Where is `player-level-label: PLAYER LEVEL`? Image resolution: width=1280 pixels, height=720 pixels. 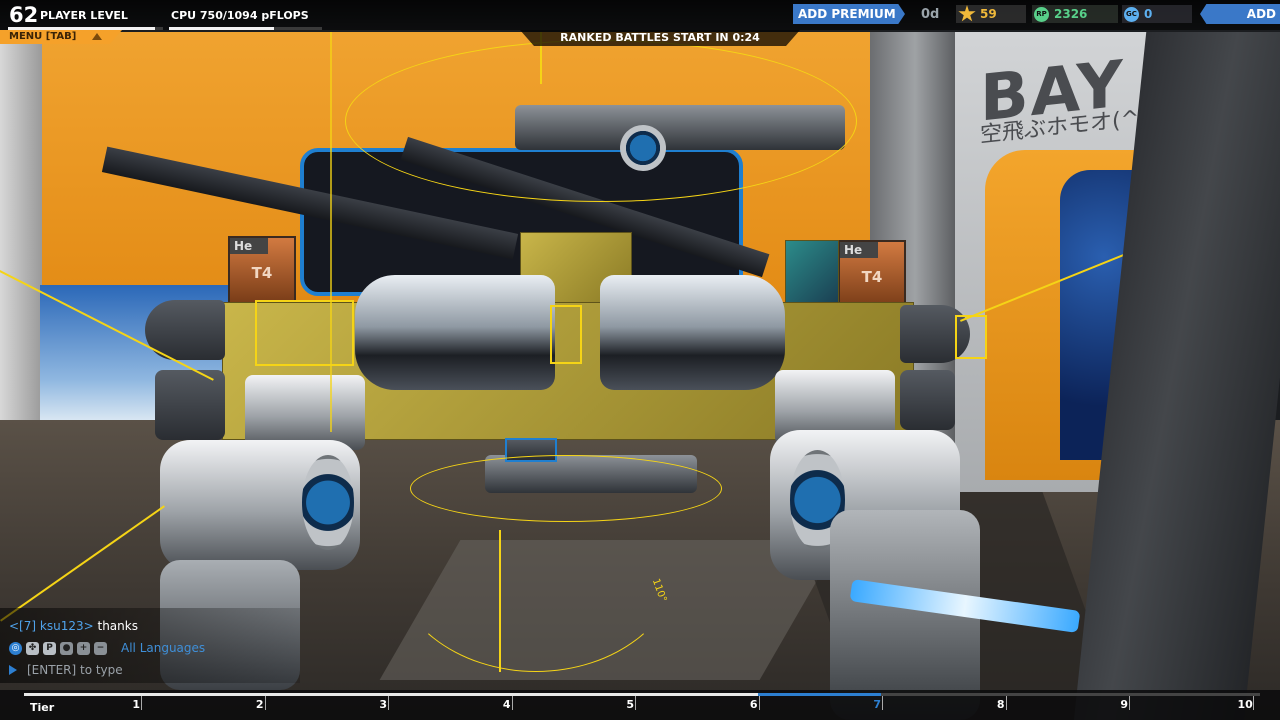 player-level-label: PLAYER LEVEL is located at coordinates (84, 15).